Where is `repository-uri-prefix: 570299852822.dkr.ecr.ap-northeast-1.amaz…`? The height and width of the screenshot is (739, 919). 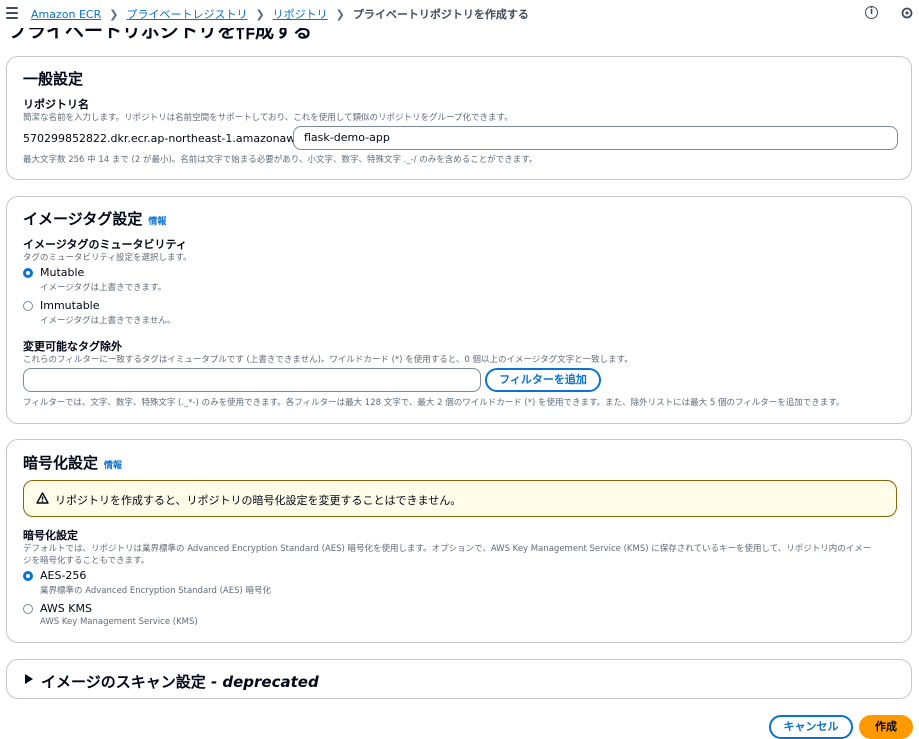 repository-uri-prefix: 570299852822.dkr.ecr.ap-northeast-1.amaz… is located at coordinates (177, 138).